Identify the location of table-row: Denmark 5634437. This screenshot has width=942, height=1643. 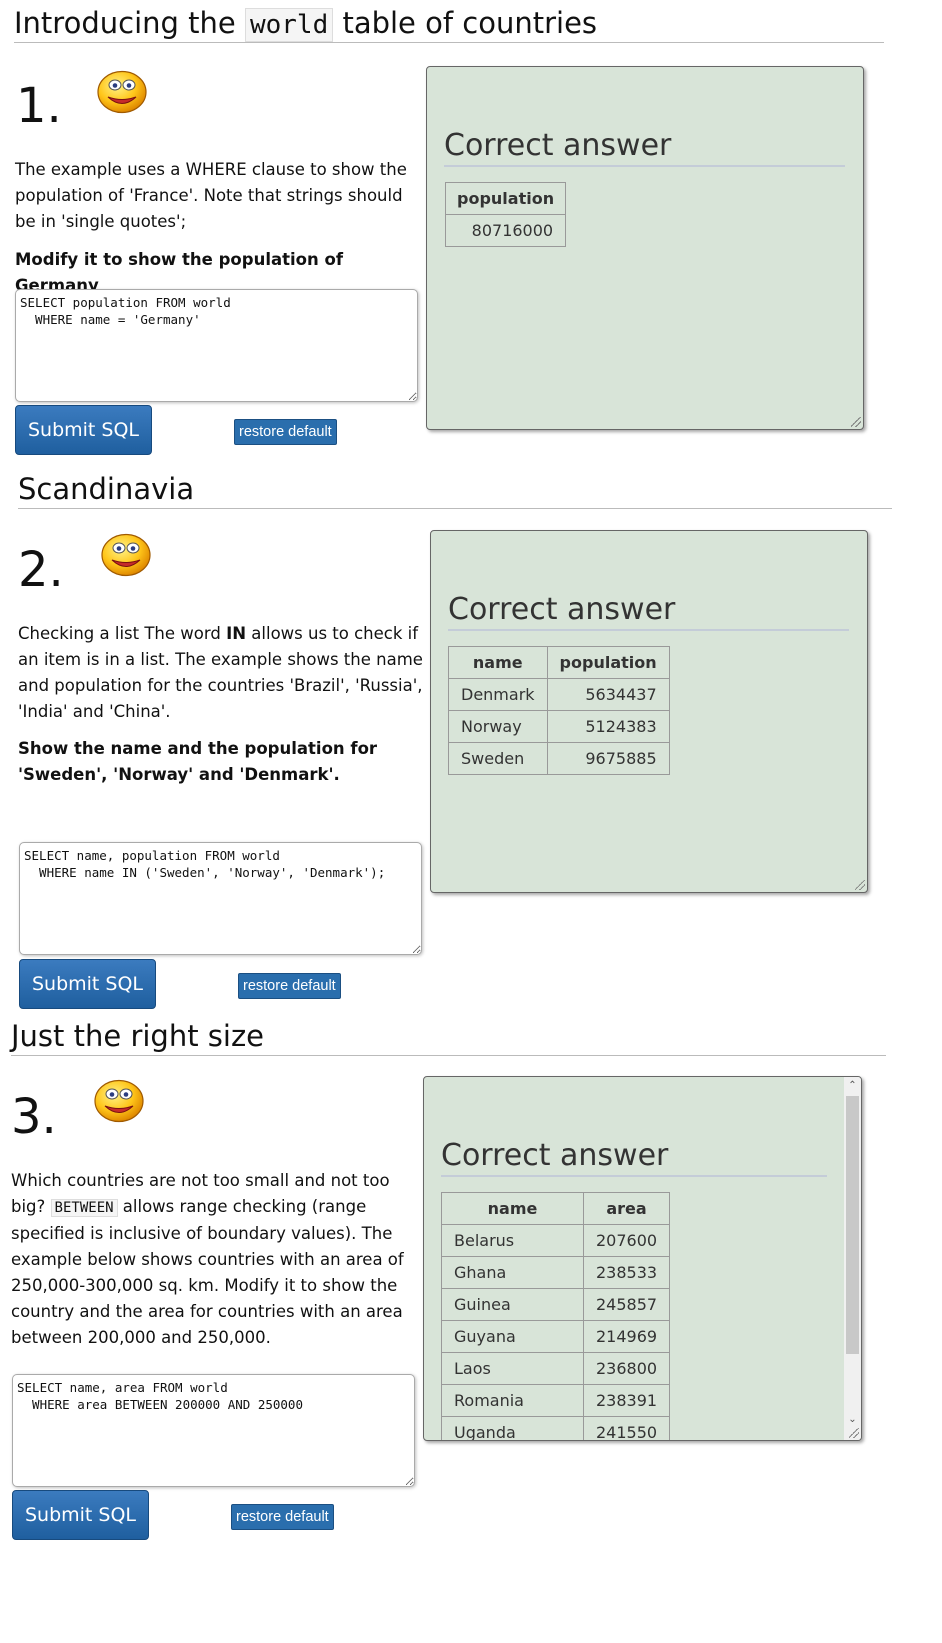
(559, 694).